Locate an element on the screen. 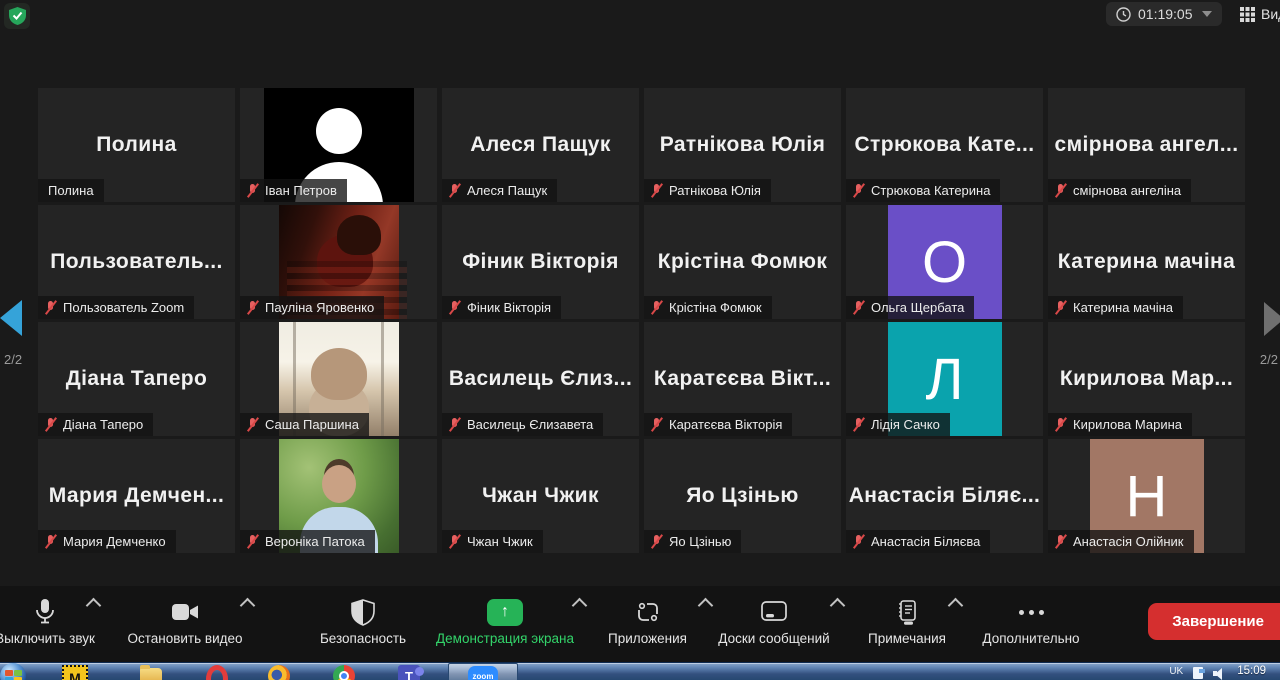 This screenshot has width=1280, height=680. apps-label: Приложения is located at coordinates (647, 638).